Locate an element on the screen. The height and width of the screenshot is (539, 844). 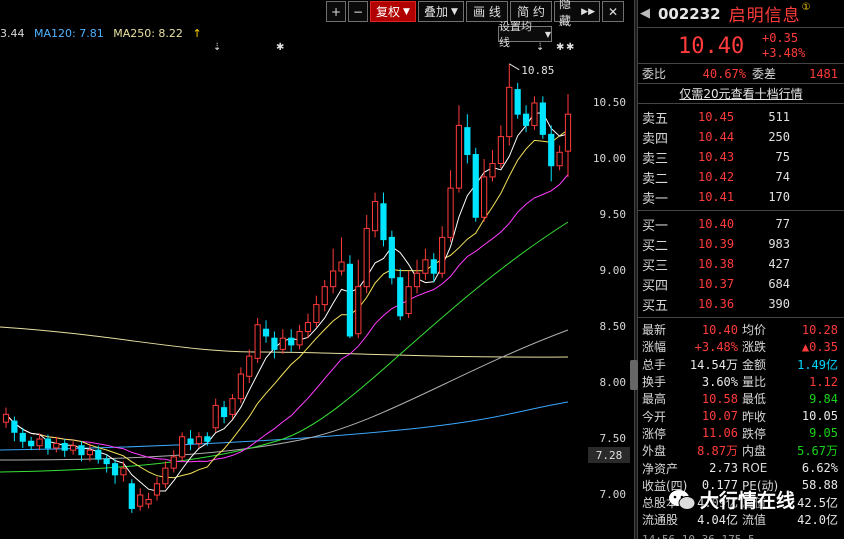
weicha-value: 1481 is located at coordinates (823, 73).